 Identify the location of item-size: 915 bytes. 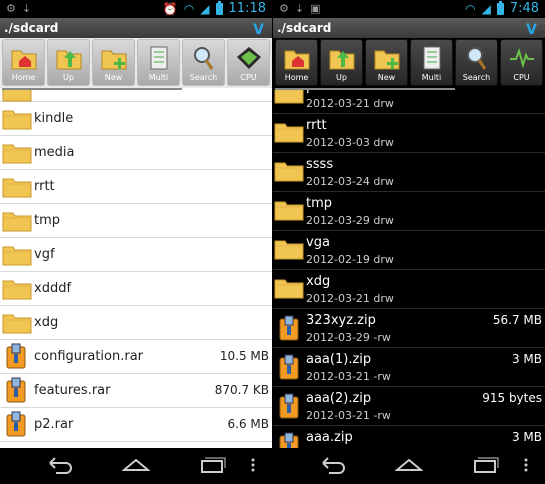
(512, 398).